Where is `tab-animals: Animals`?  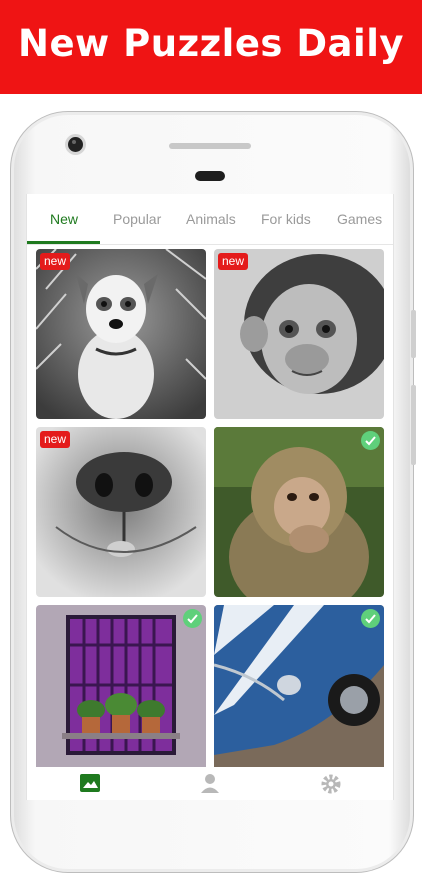
tab-animals: Animals is located at coordinates (211, 219).